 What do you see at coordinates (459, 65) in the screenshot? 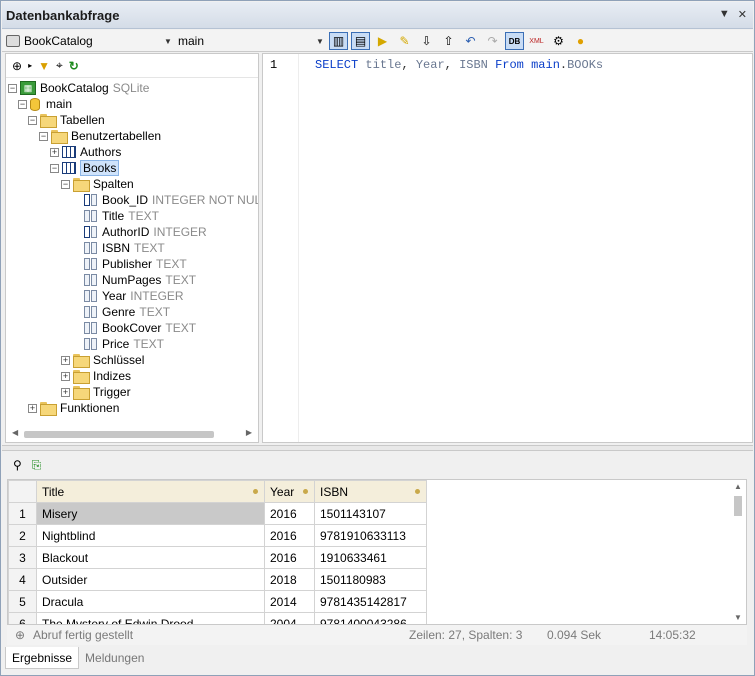
I see `sql-code: SELECT title, Year, ISBN From main.BOOKs` at bounding box center [459, 65].